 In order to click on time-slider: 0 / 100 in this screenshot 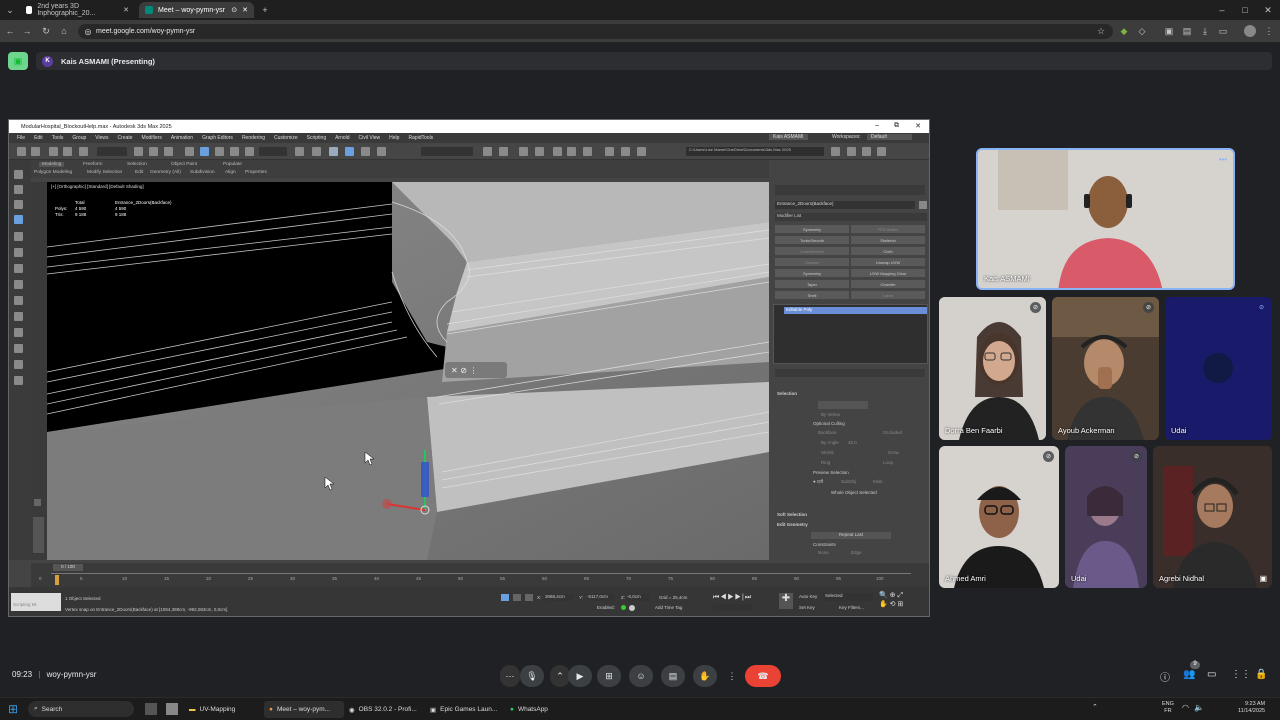, I will do `click(68, 567)`.